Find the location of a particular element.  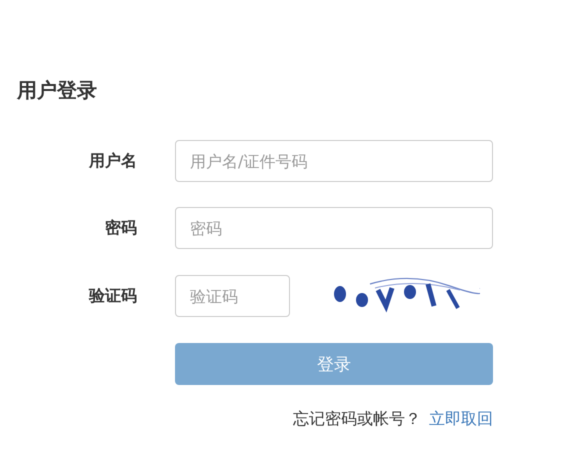

input-field: 用户名/证件号码 is located at coordinates (334, 161).